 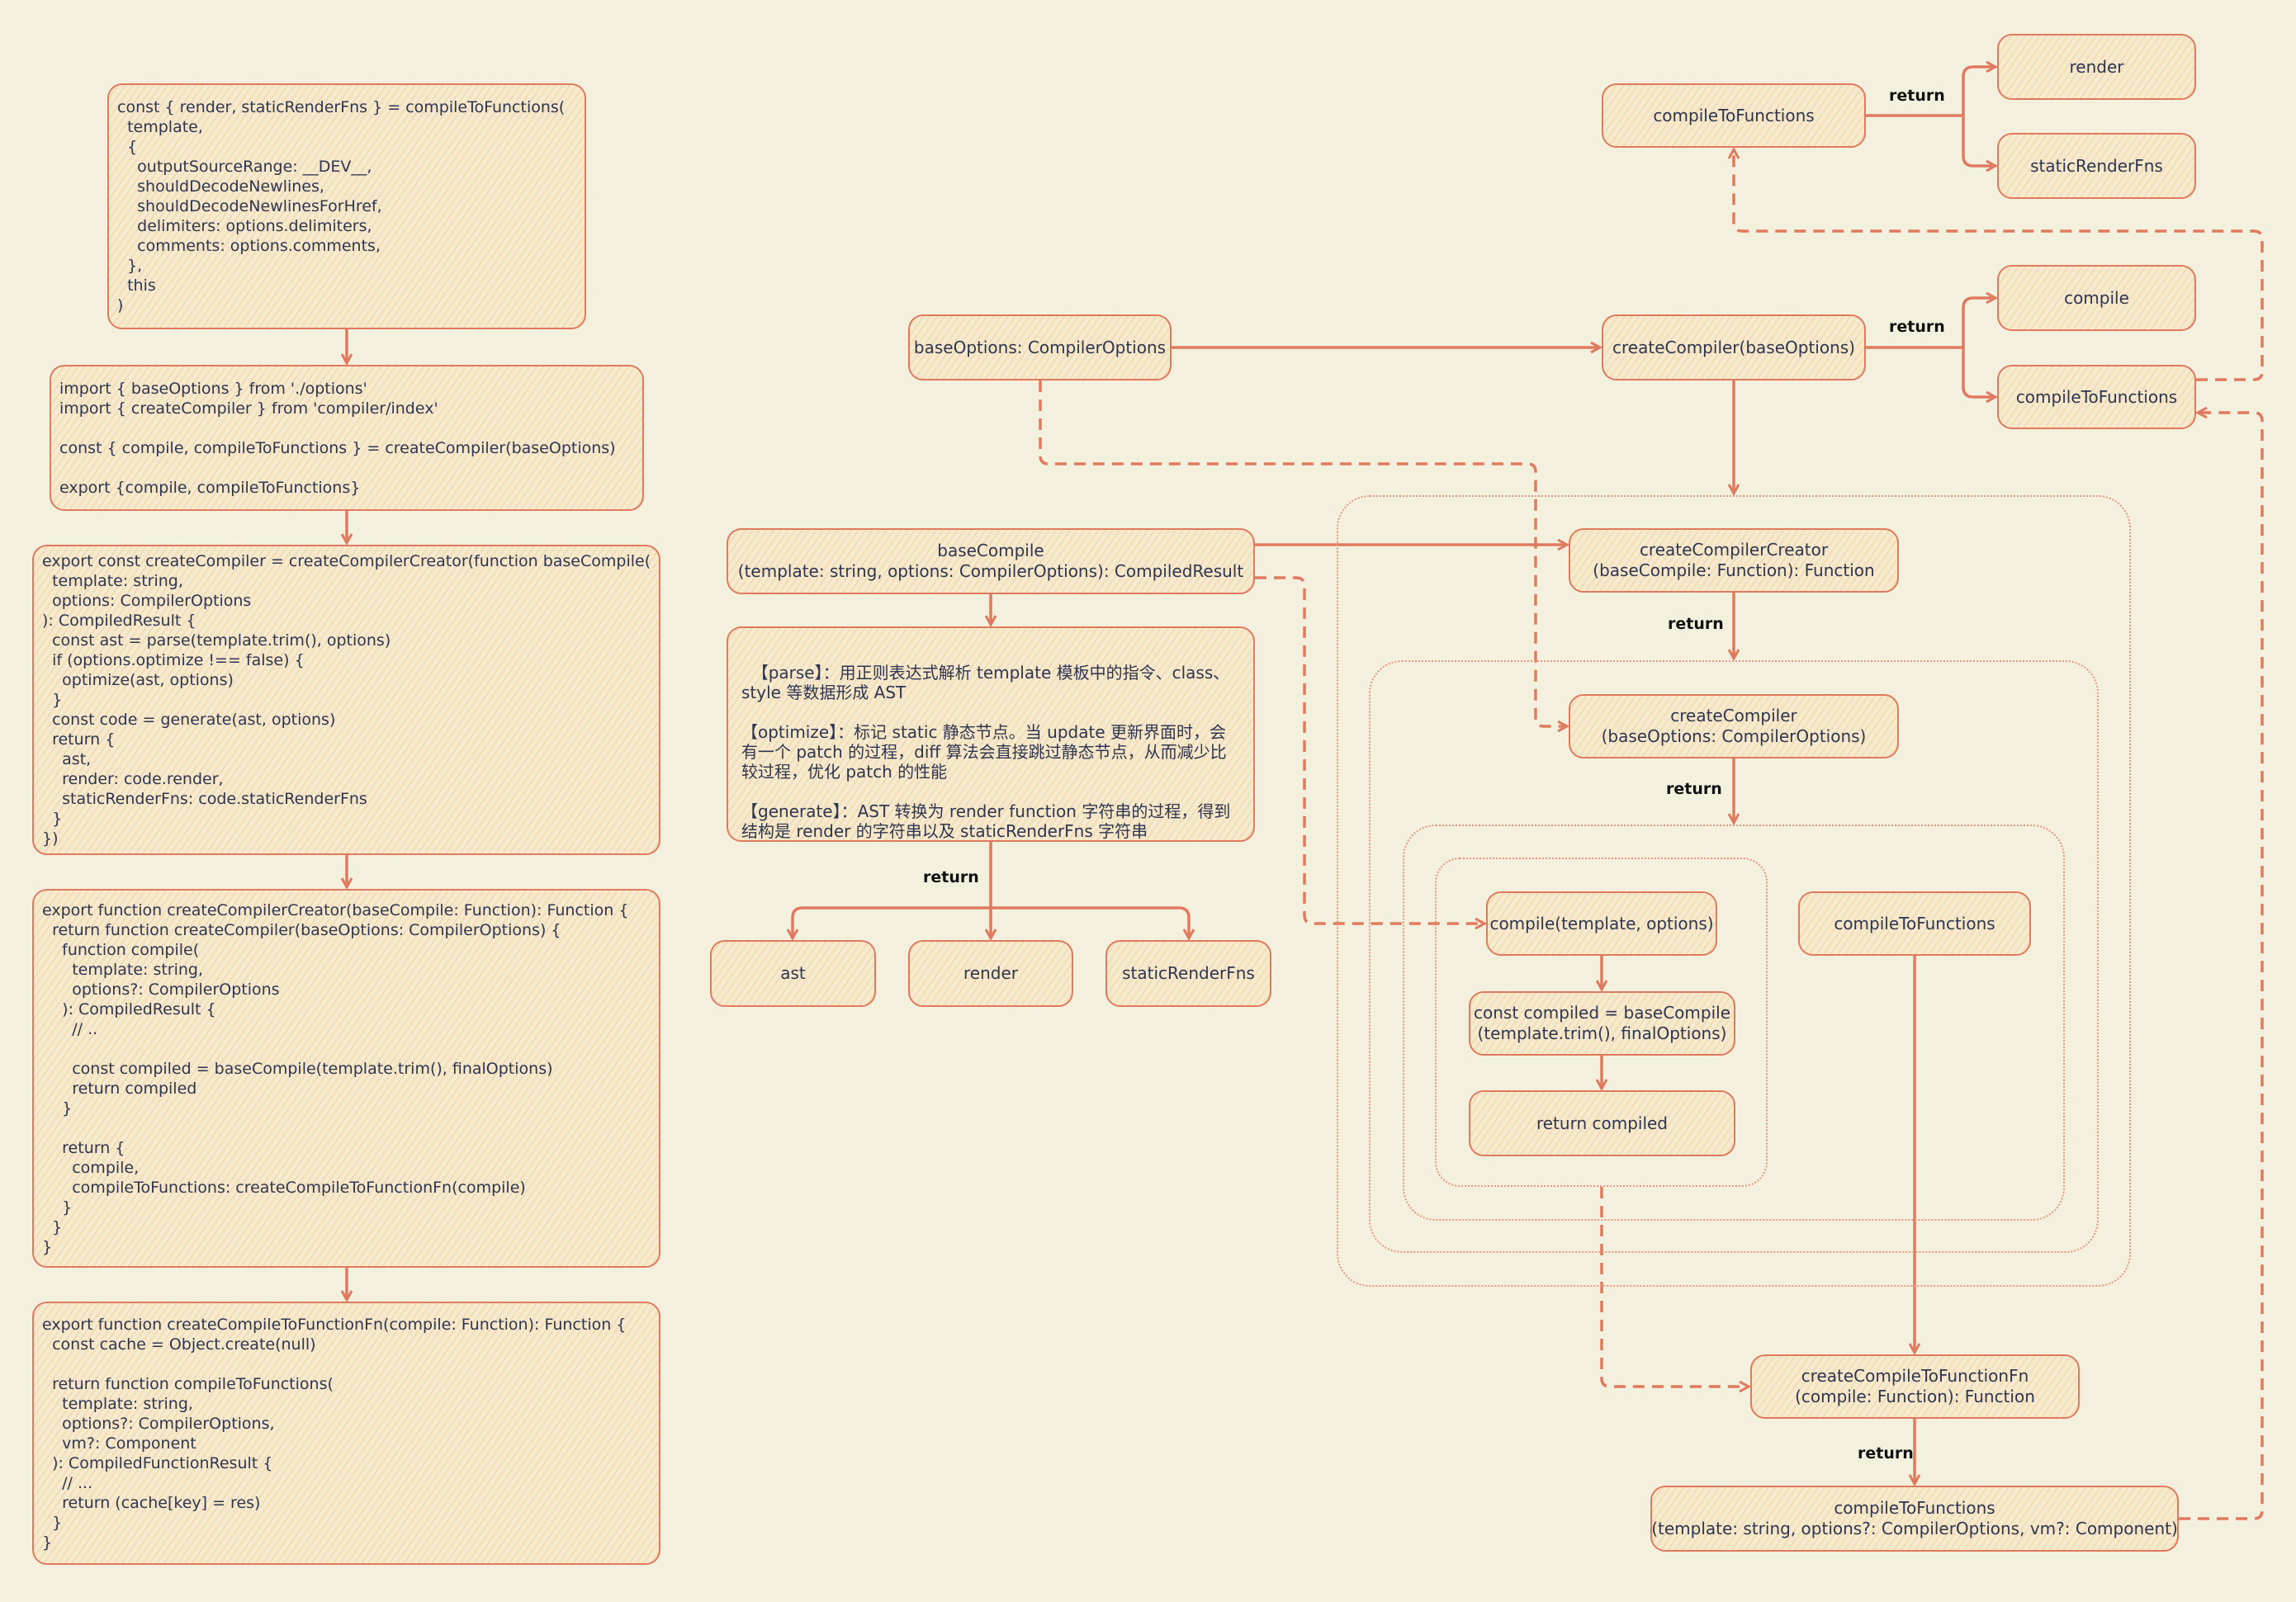 I want to click on node-create-compiler-call: createCompiler(baseOptions), so click(x=1734, y=347).